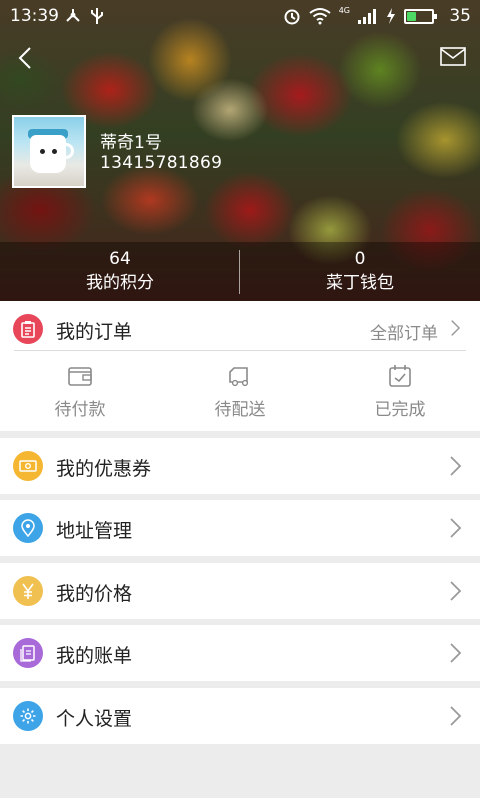 The width and height of the screenshot is (480, 798). I want to click on location-pin-icon, so click(28, 528).